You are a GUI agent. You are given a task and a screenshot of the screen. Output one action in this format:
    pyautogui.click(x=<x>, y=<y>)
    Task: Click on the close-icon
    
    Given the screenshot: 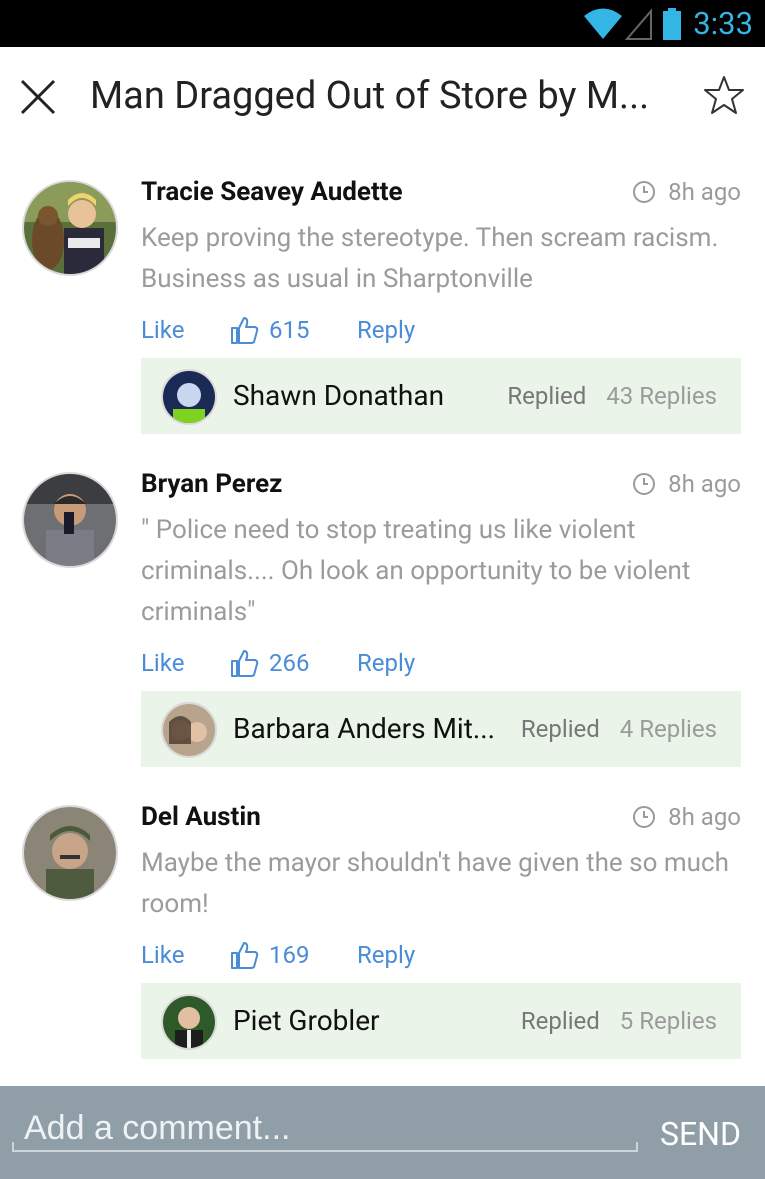 What is the action you would take?
    pyautogui.click(x=38, y=97)
    